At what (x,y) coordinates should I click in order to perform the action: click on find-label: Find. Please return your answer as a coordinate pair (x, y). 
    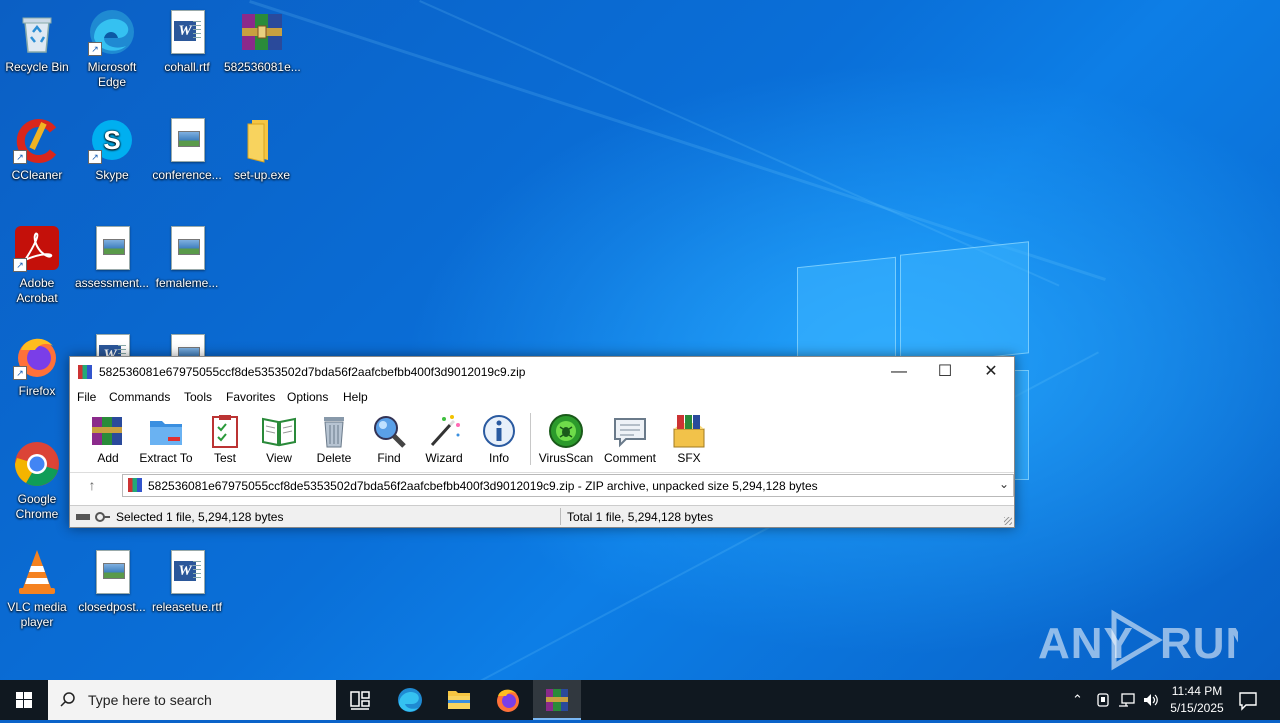
    Looking at the image, I should click on (389, 458).